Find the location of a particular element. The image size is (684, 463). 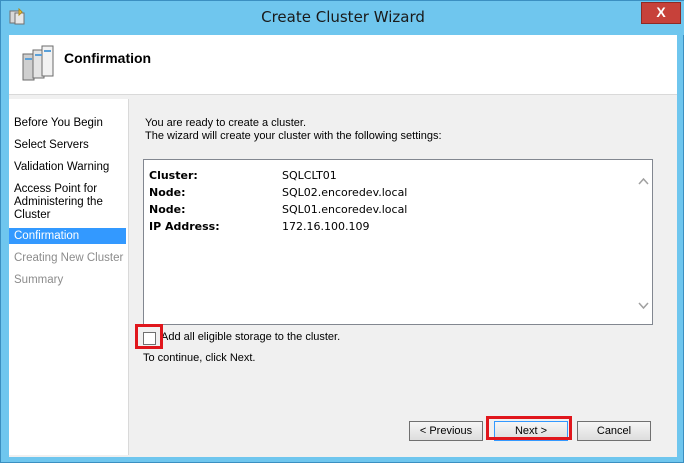

nav-step-confirmation: Confirmation is located at coordinates (67, 236).